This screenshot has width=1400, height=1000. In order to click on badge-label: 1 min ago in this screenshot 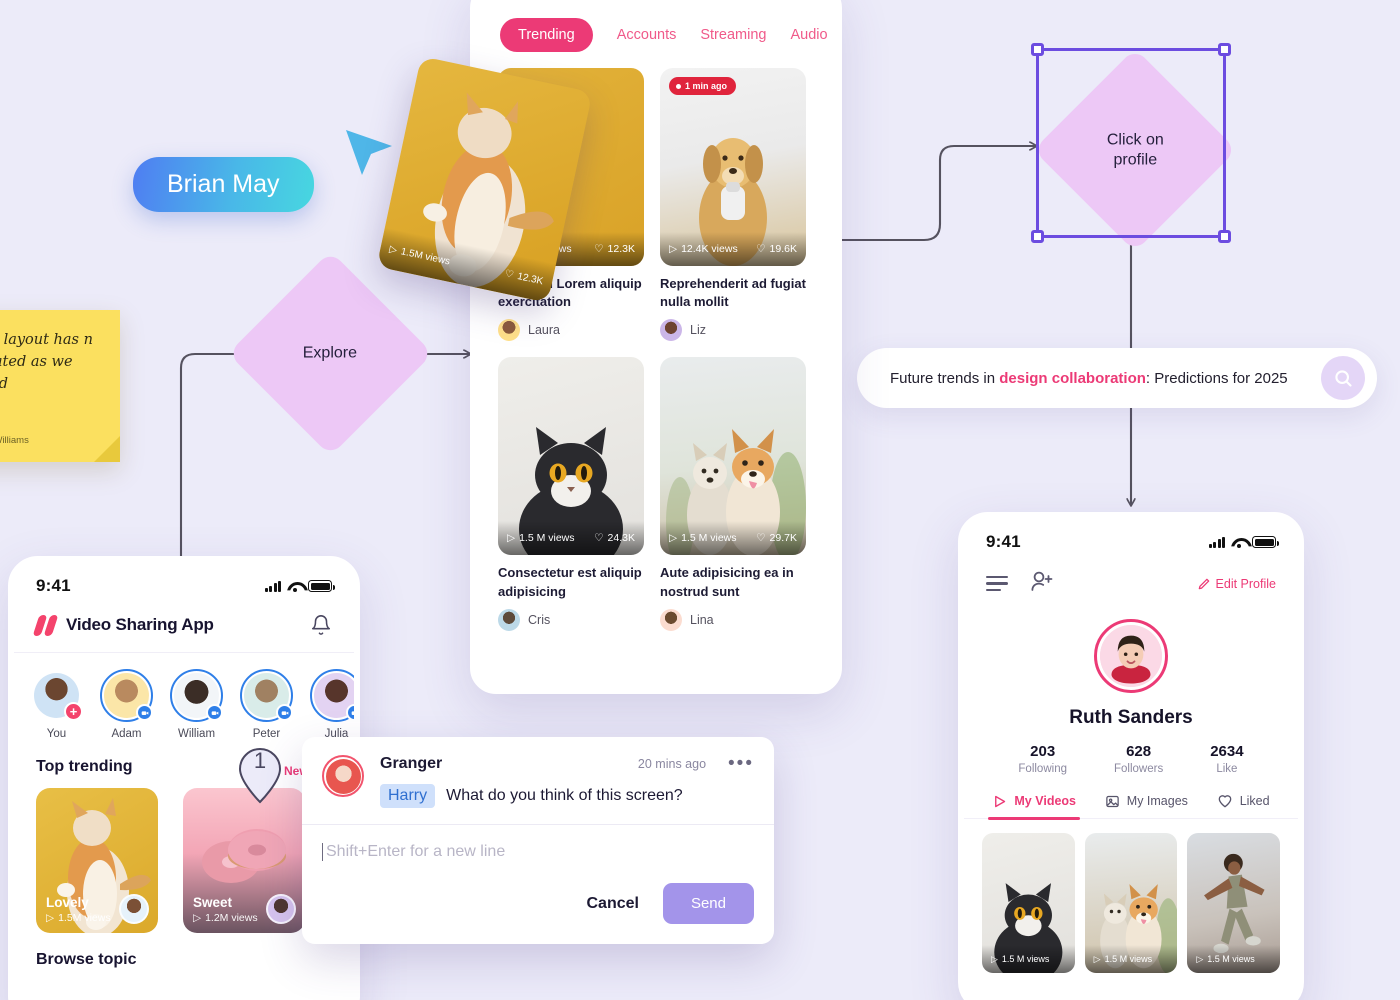, I will do `click(706, 86)`.